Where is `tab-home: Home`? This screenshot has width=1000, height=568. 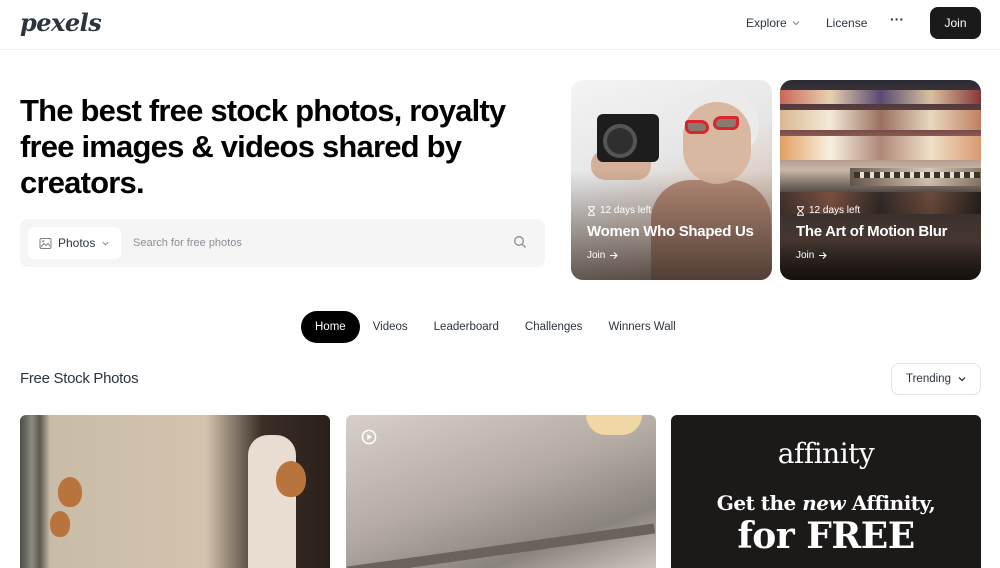 tab-home: Home is located at coordinates (330, 327).